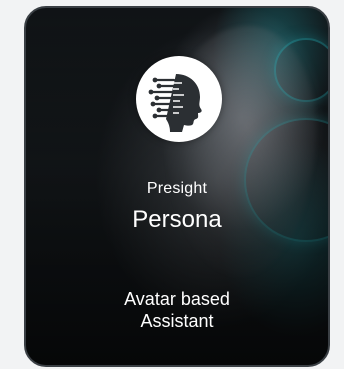 Image resolution: width=344 pixels, height=369 pixels. What do you see at coordinates (177, 219) in the screenshot?
I see `card-title: Persona` at bounding box center [177, 219].